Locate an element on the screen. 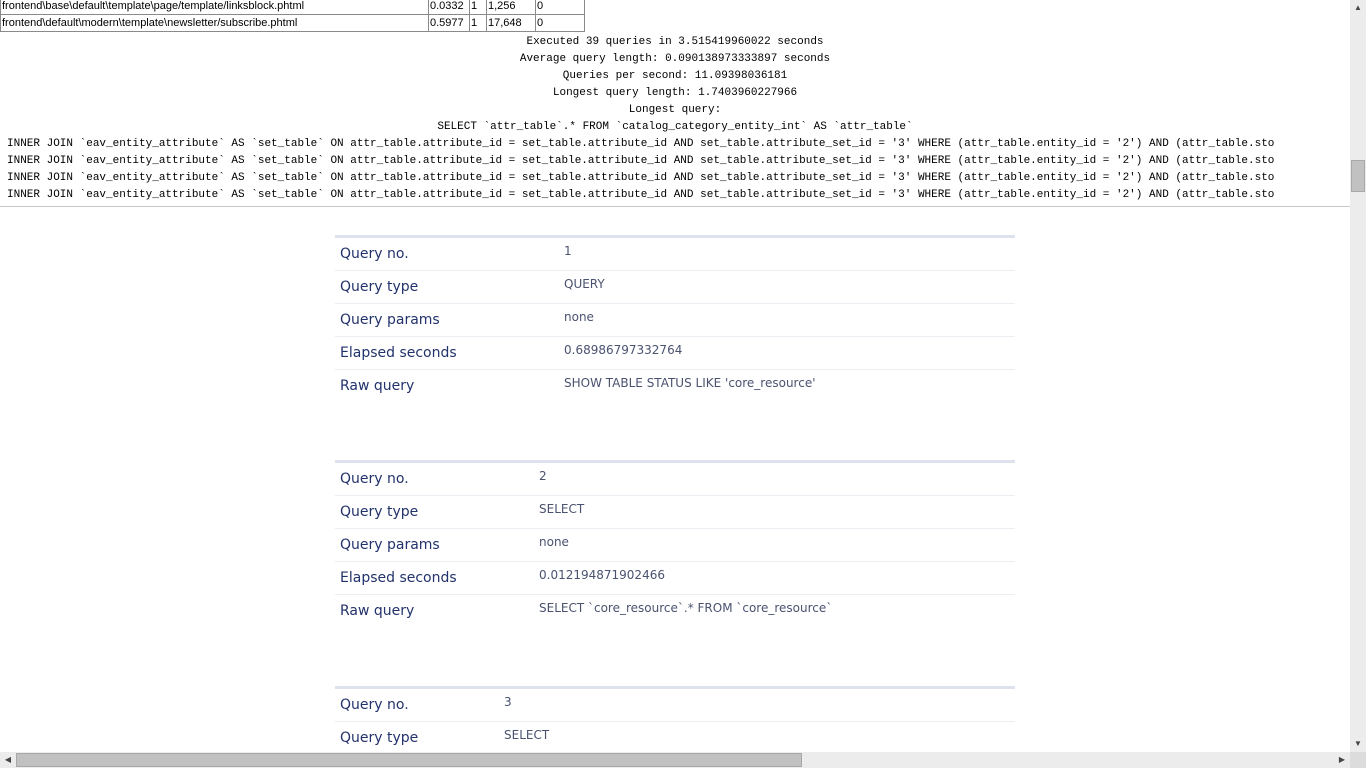 The height and width of the screenshot is (768, 1366). longest-query-label: Longest query: is located at coordinates (675, 110).